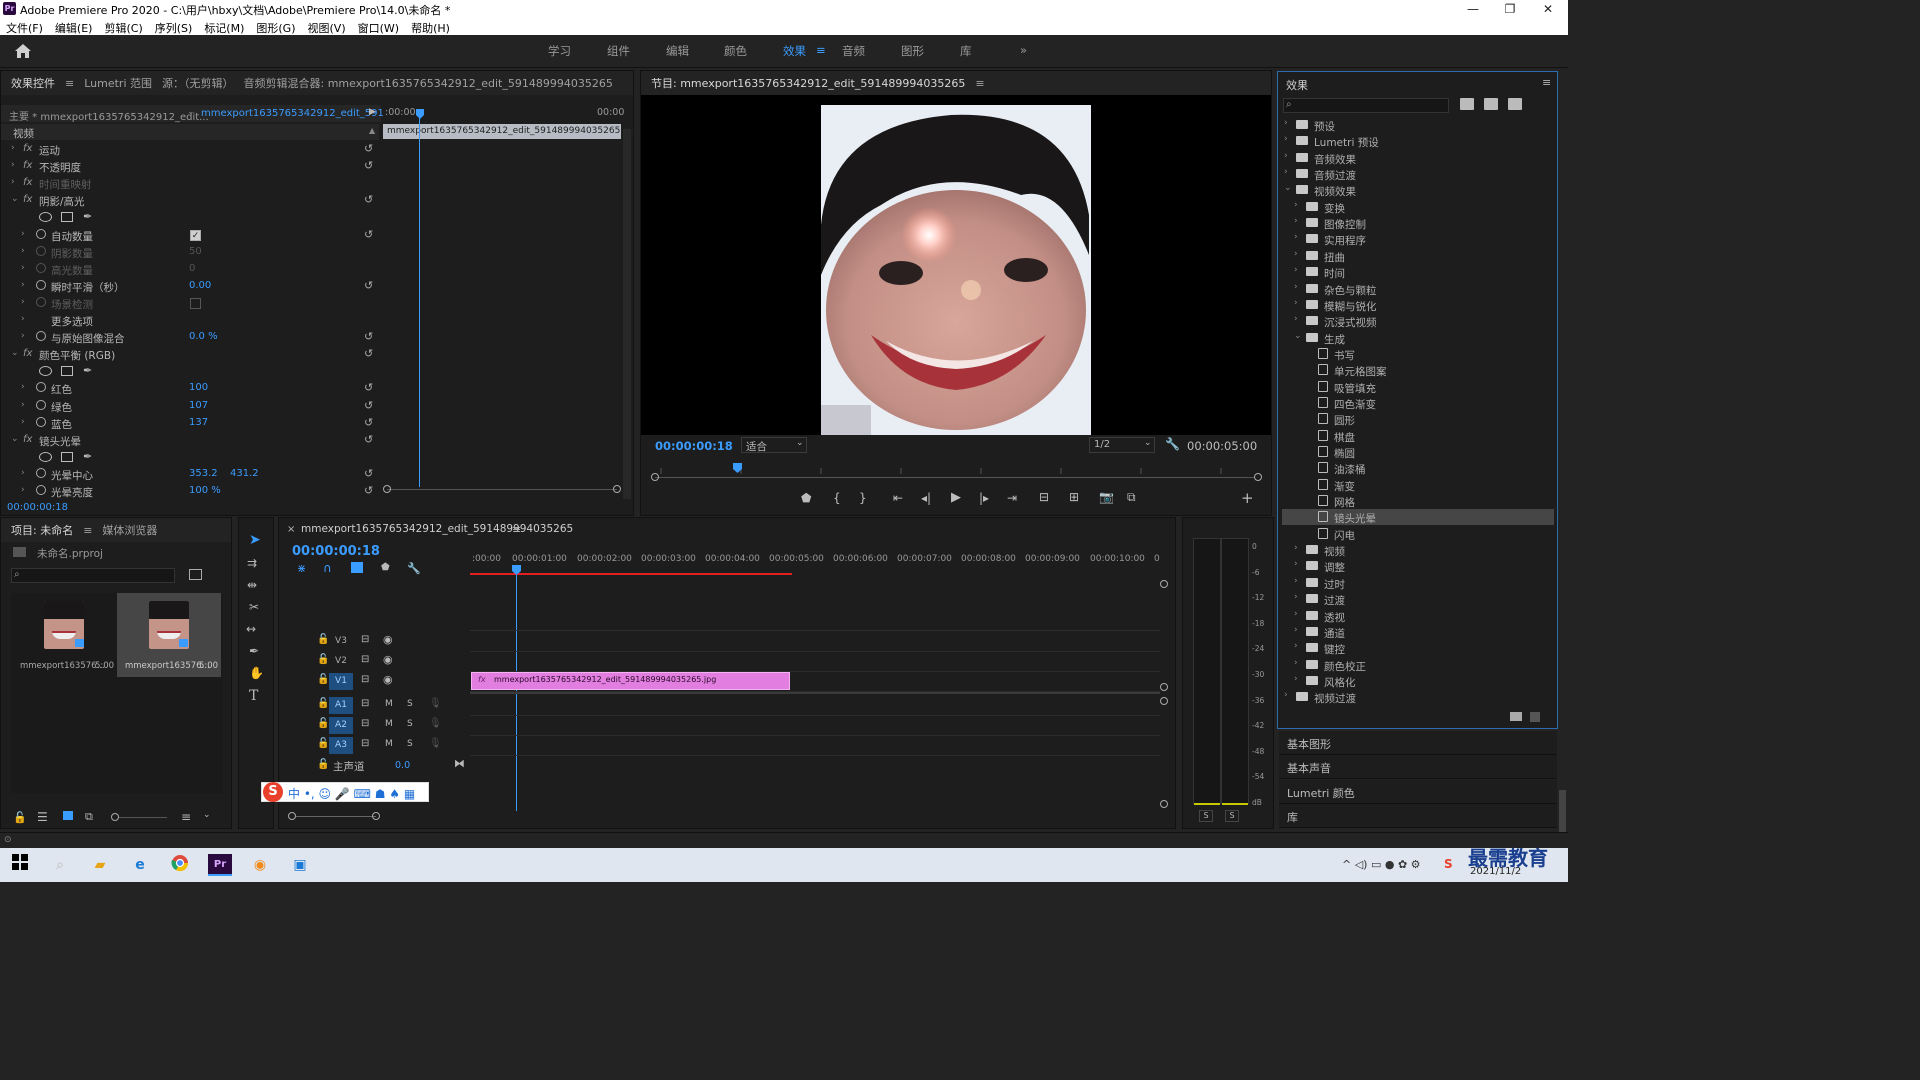 The image size is (1920, 1080). Describe the element at coordinates (837, 498) in the screenshot. I see `mark-in-icon: {` at that location.